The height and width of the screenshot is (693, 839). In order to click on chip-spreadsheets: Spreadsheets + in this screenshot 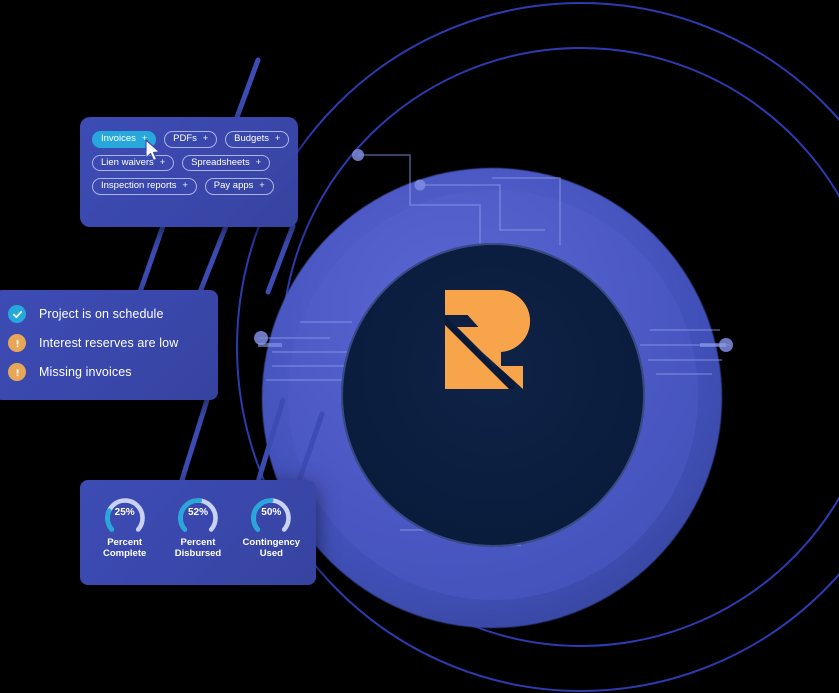, I will do `click(226, 162)`.